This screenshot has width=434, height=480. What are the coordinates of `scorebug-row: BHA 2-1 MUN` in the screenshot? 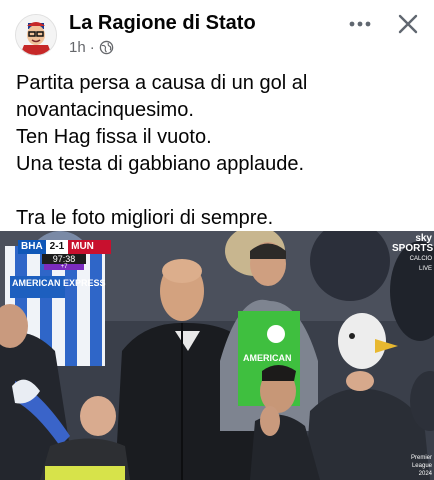 It's located at (64, 247).